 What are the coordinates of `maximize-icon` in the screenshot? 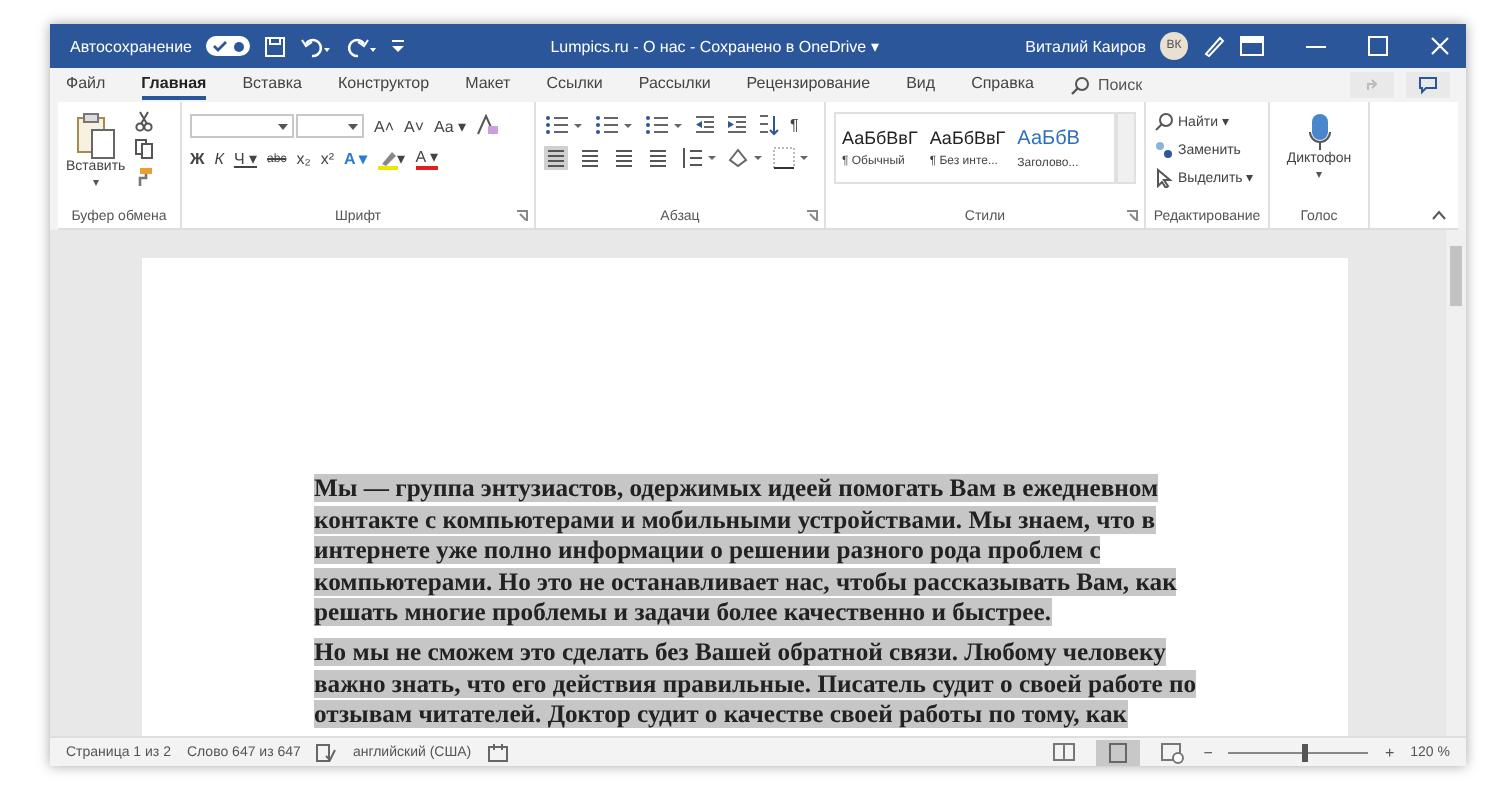 It's located at (1378, 46).